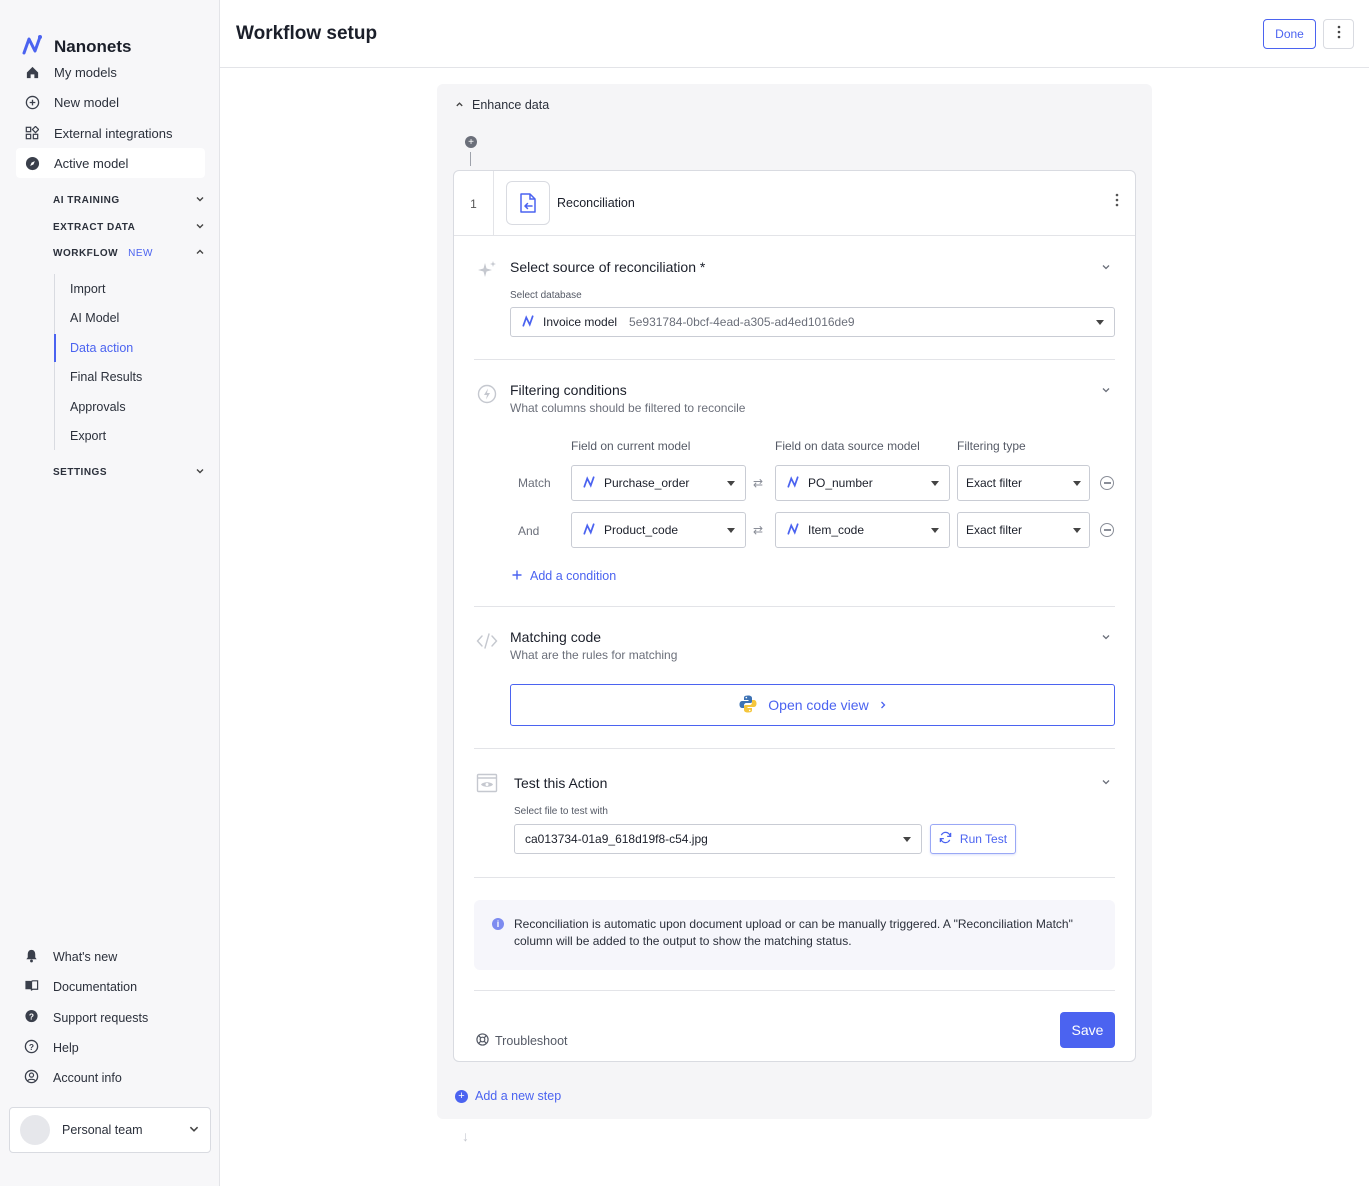 The width and height of the screenshot is (1369, 1186). I want to click on add-step-label: Add a new step, so click(518, 1096).